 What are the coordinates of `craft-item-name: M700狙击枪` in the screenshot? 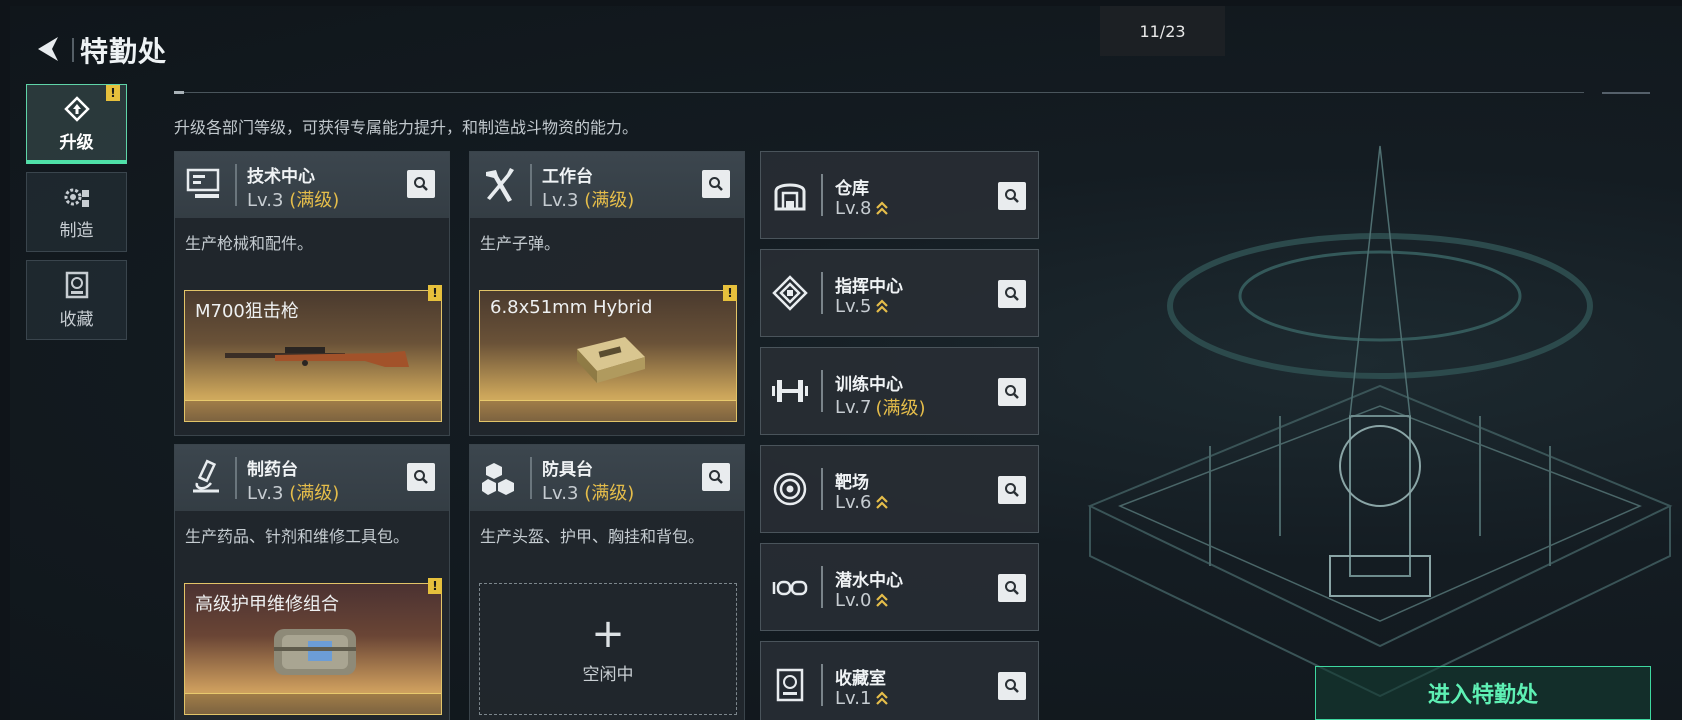 It's located at (247, 311).